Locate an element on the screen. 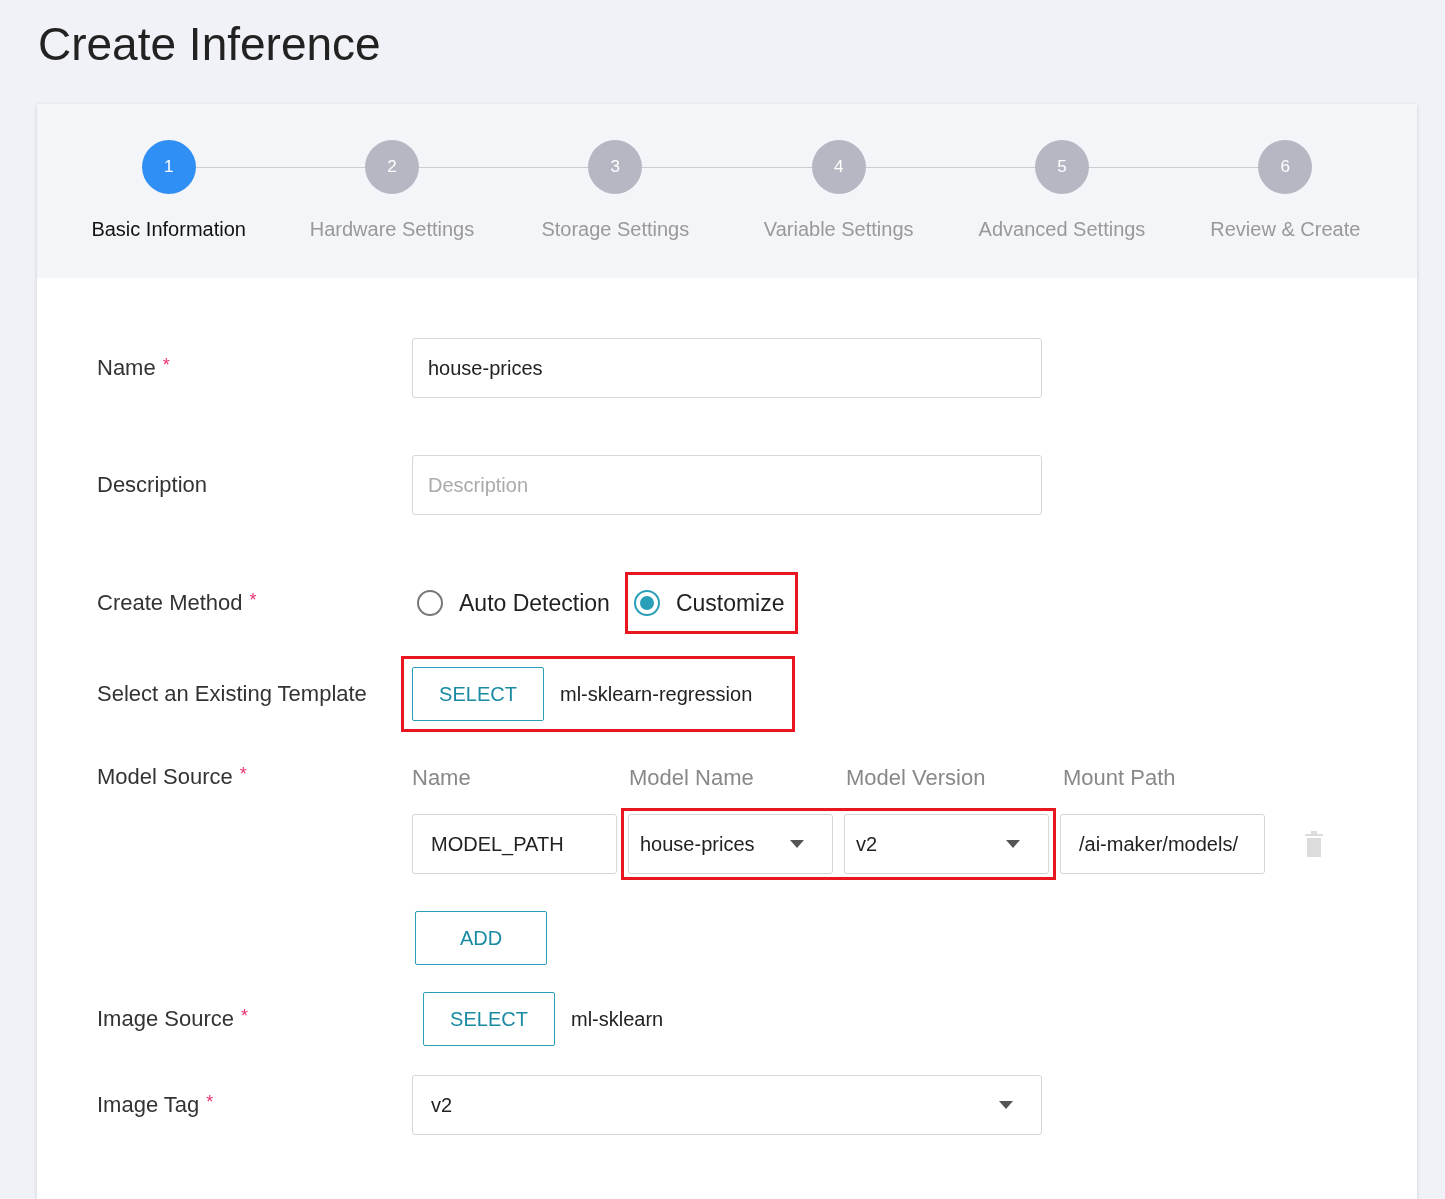 Image resolution: width=1445 pixels, height=1199 pixels. field-label: Select an Existing Template is located at coordinates (232, 693).